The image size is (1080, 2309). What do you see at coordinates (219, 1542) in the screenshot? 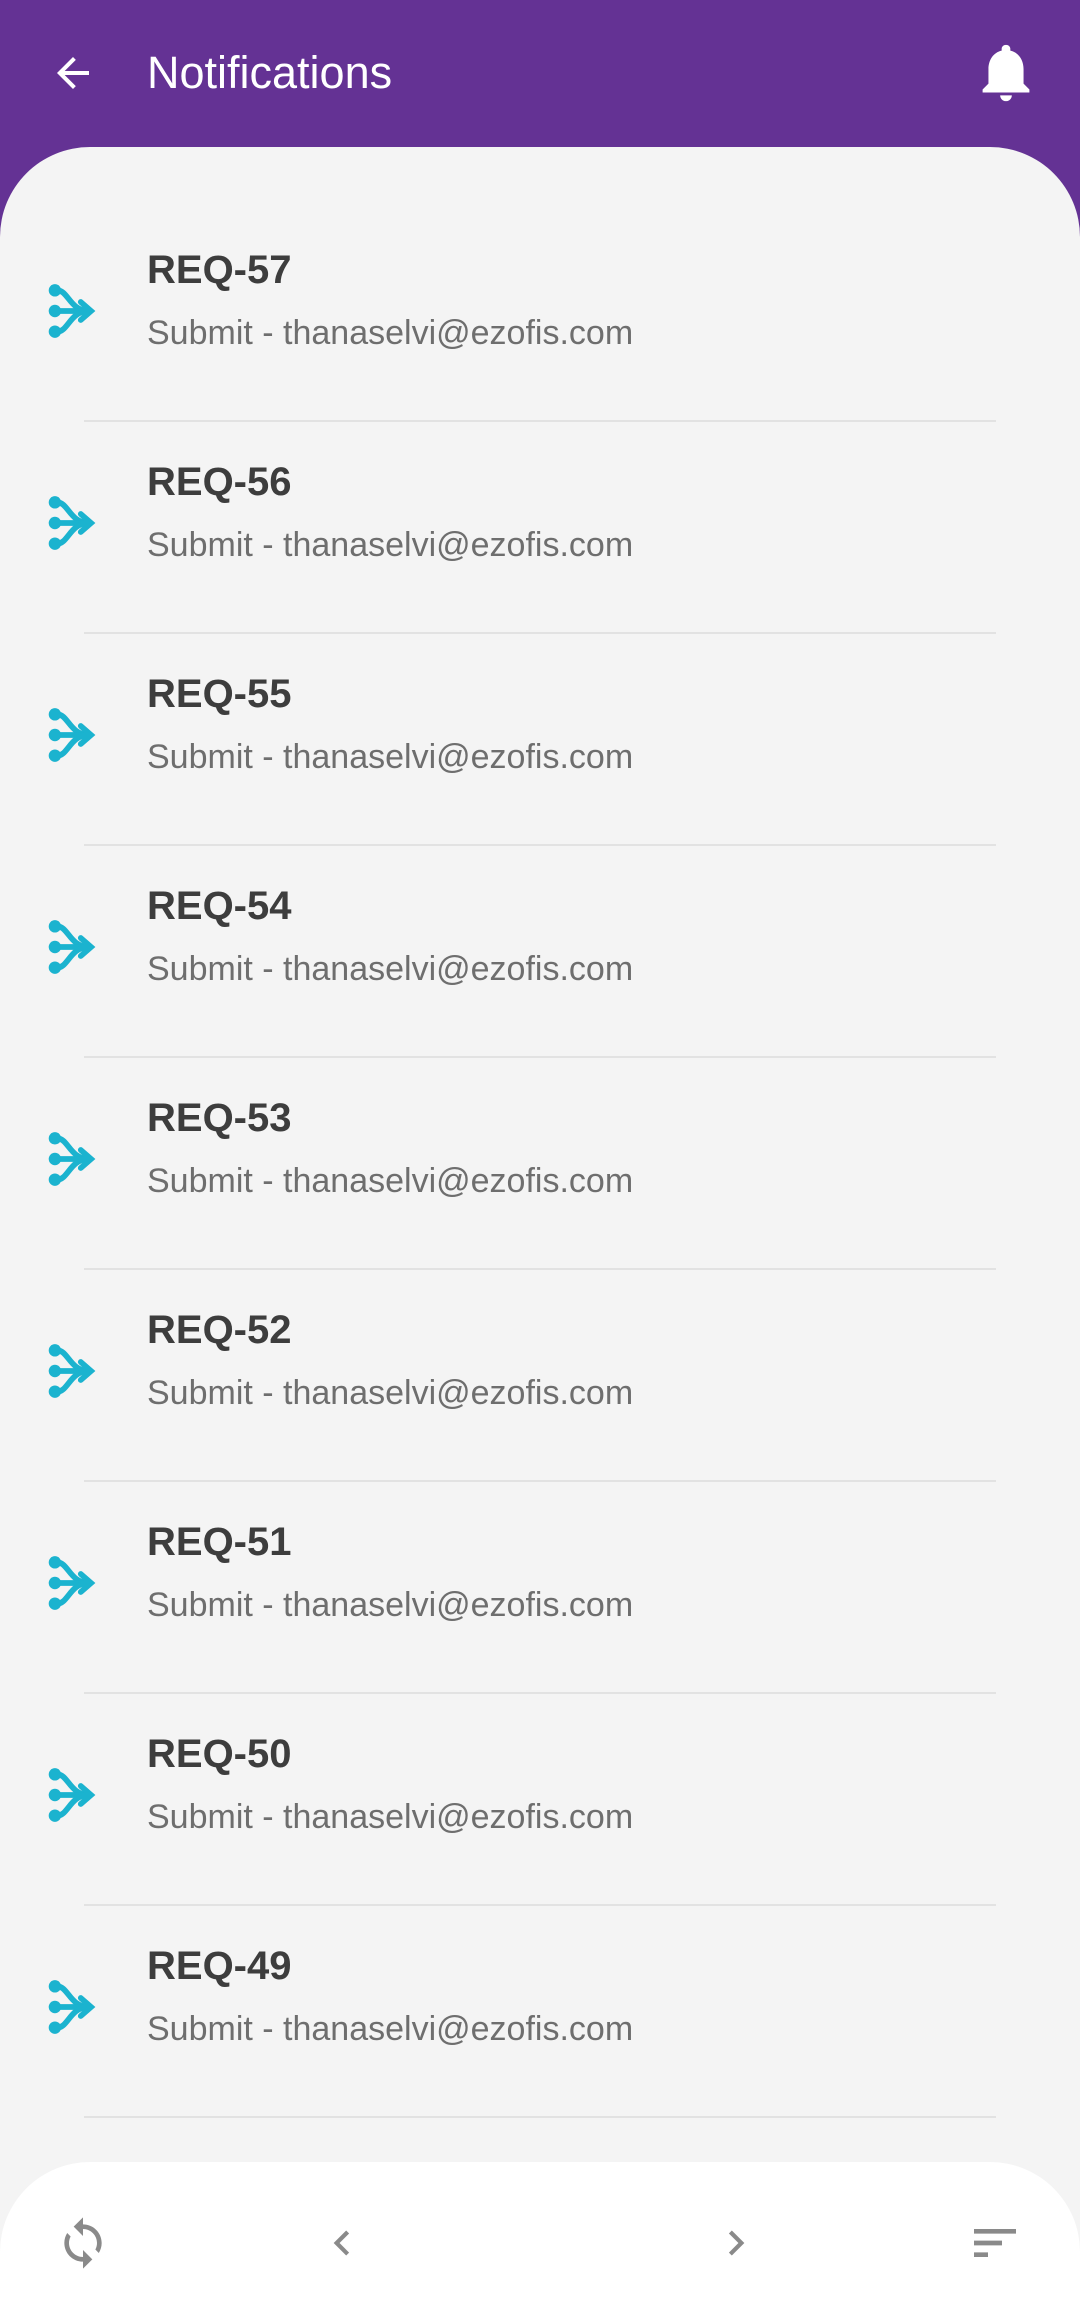
I see `notification-title: REQ-51` at bounding box center [219, 1542].